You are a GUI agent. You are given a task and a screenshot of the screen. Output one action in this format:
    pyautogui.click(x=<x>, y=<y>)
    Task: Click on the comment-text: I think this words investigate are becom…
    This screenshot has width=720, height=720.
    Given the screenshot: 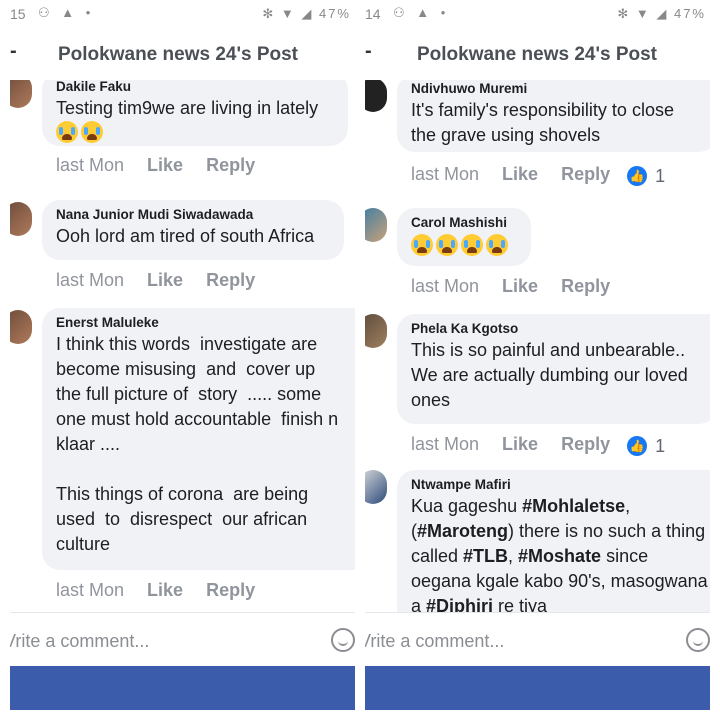 What is the action you would take?
    pyautogui.click(x=197, y=444)
    